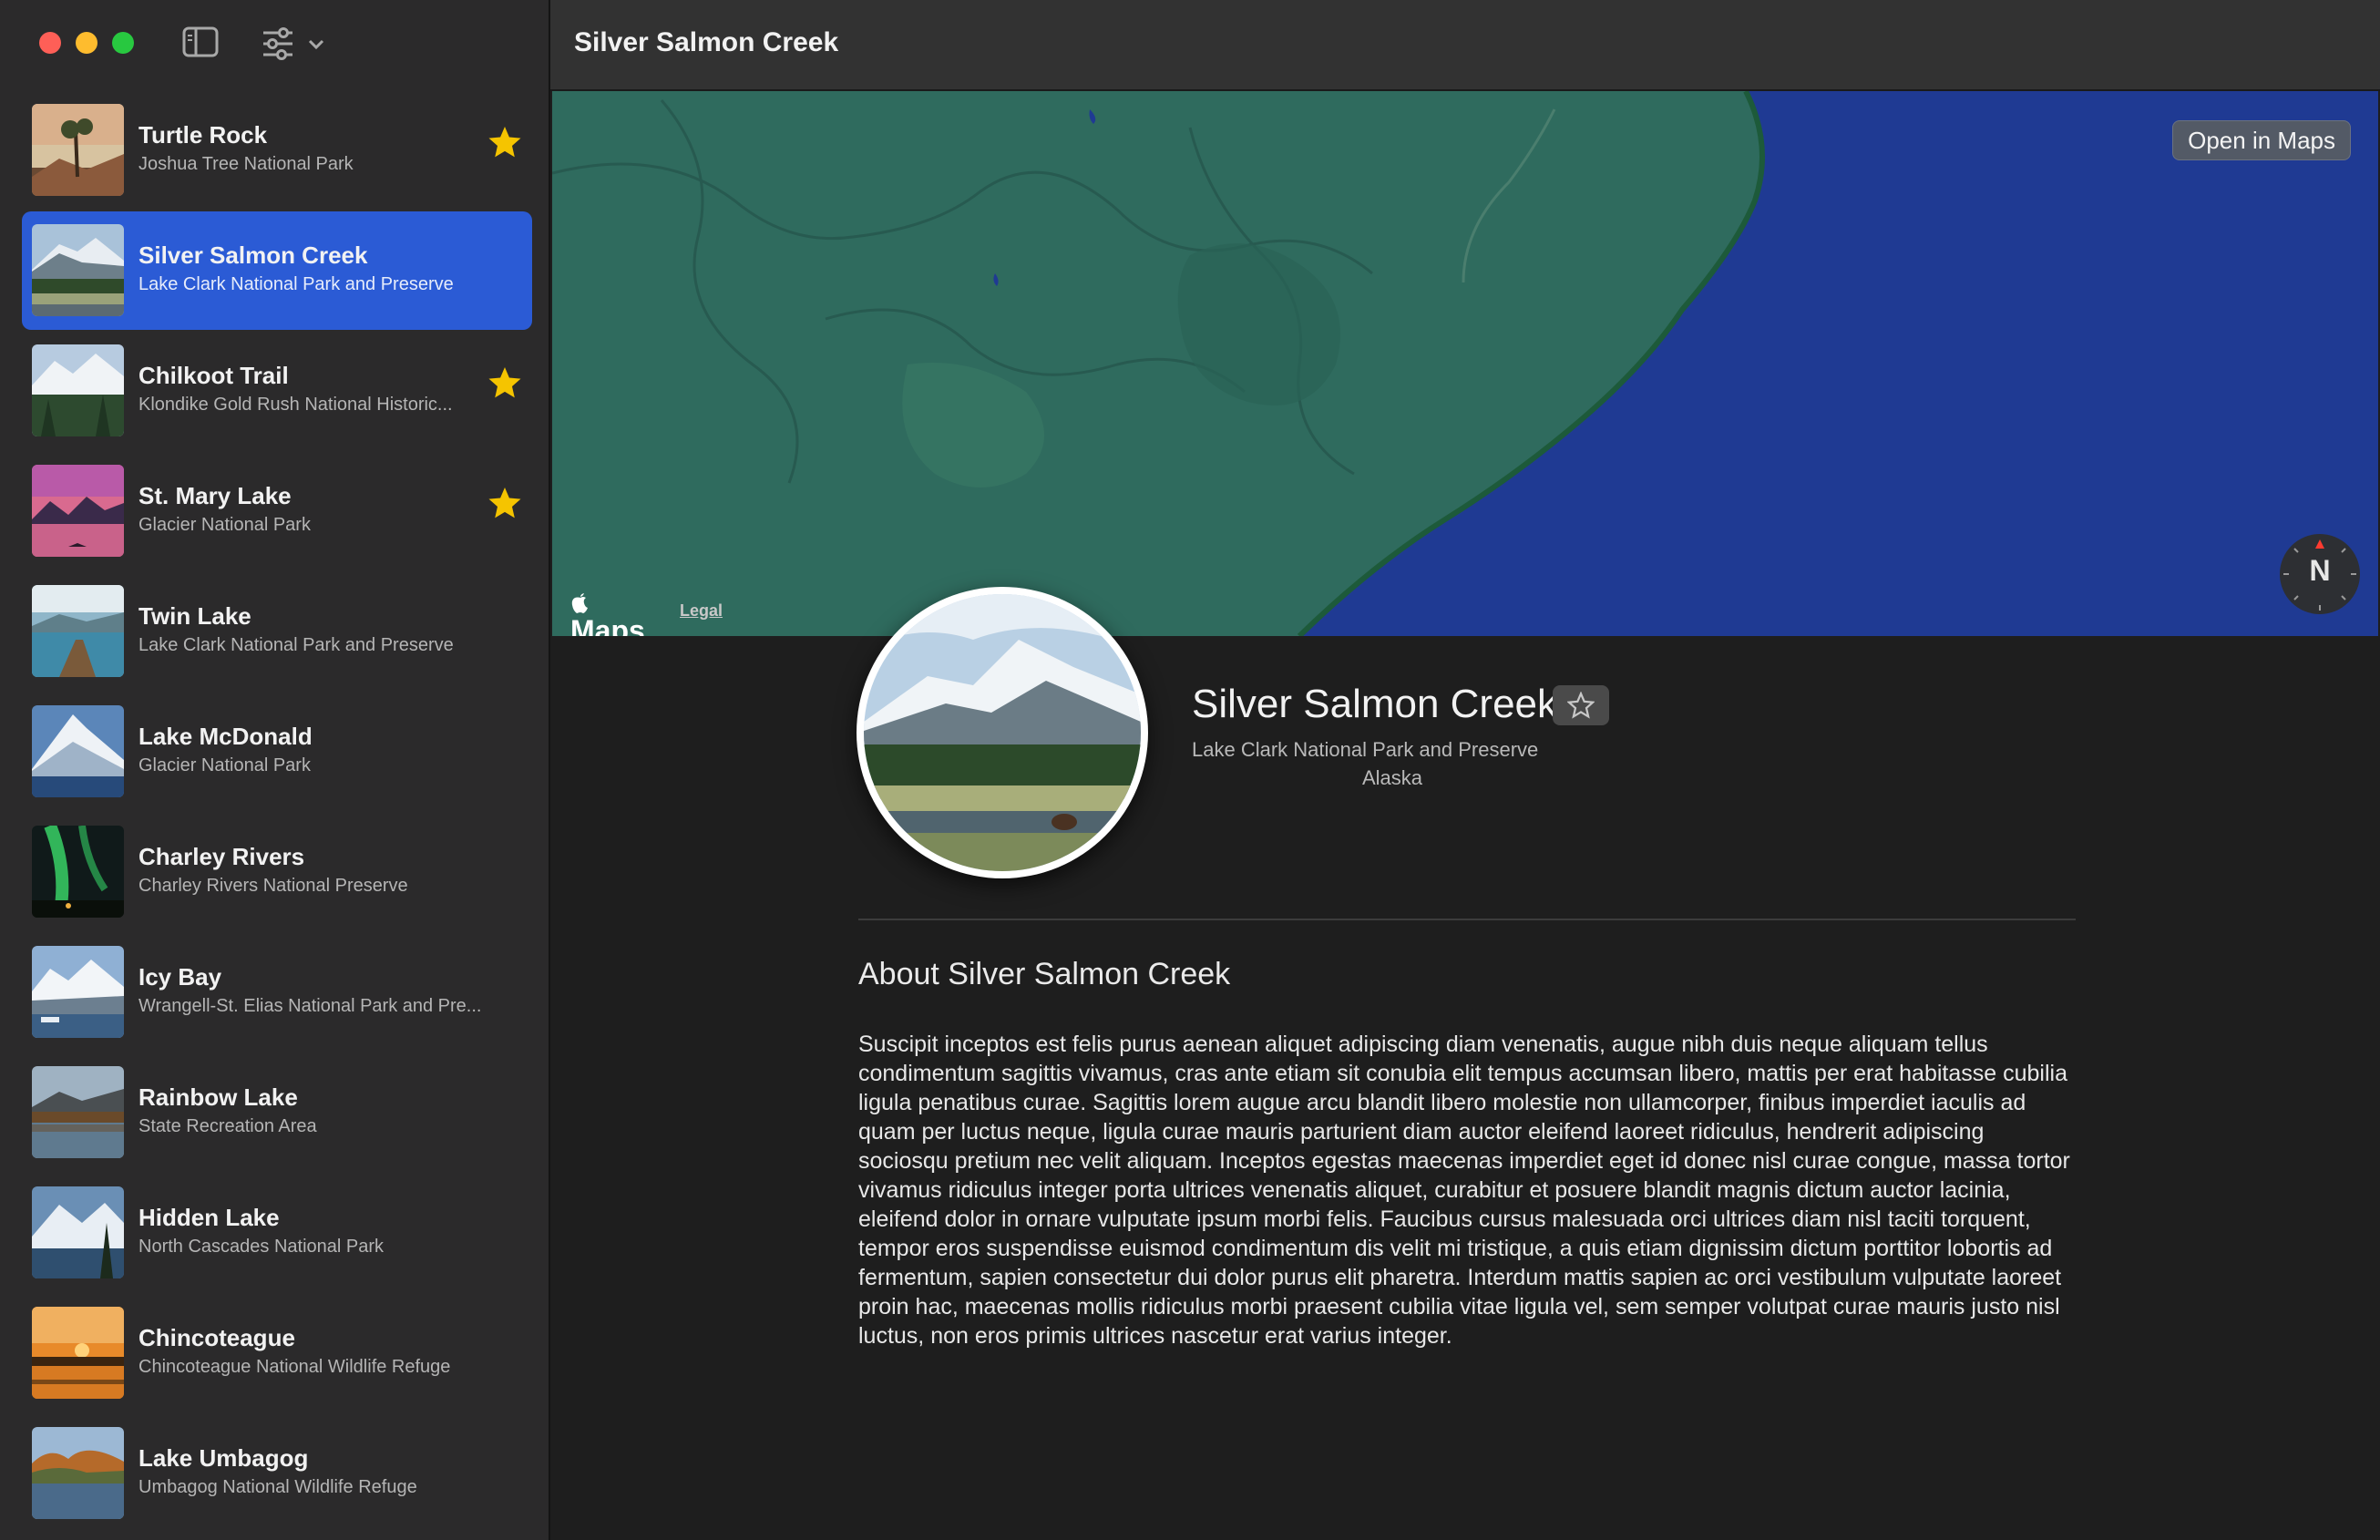  Describe the element at coordinates (246, 164) in the screenshot. I see `landmark-park: Joshua Tree National Park` at that location.